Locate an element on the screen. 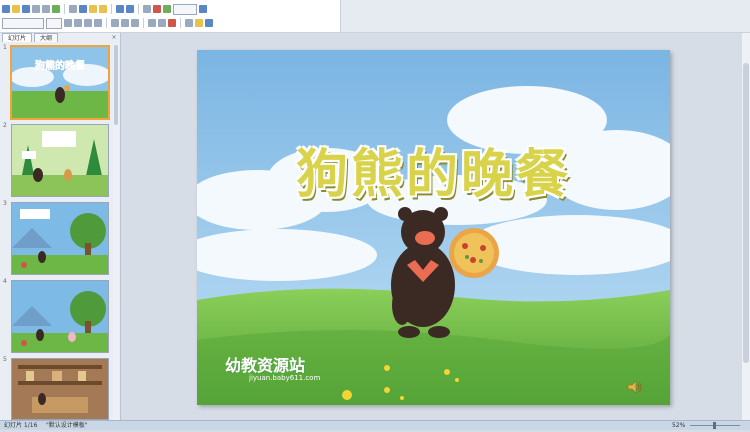 Image resolution: width=750 pixels, height=432 pixels. bold-icon is located at coordinates (68, 23).